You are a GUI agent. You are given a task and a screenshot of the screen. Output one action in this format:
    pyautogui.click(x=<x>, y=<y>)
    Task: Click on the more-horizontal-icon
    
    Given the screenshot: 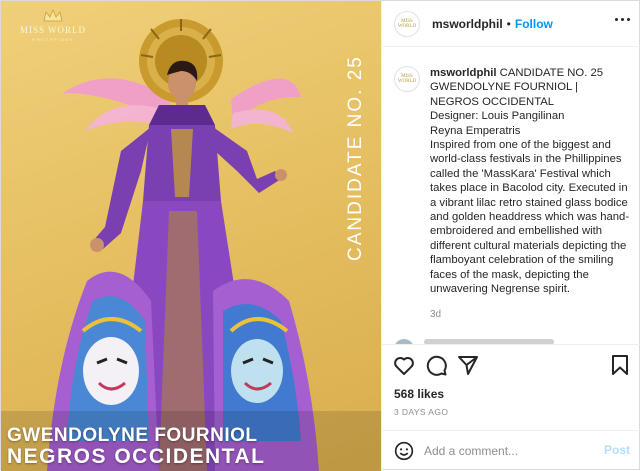 What is the action you would take?
    pyautogui.click(x=622, y=19)
    